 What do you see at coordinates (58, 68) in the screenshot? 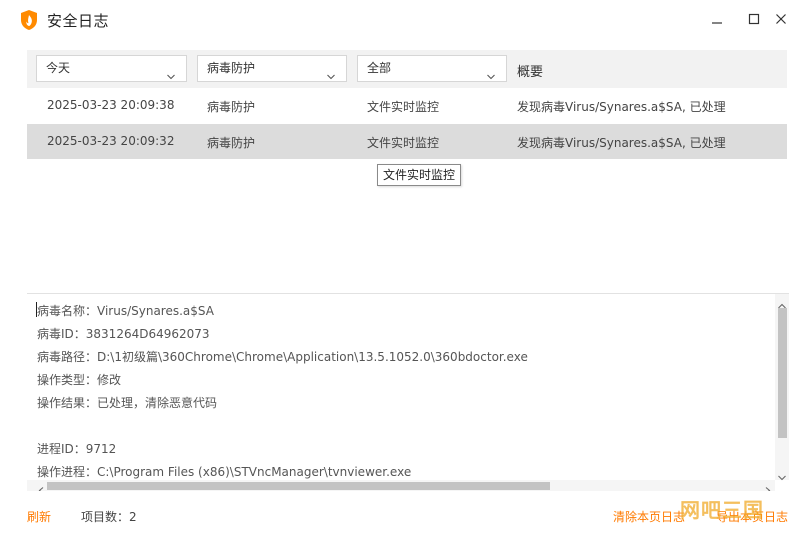
I see `date-filter-value: 今天` at bounding box center [58, 68].